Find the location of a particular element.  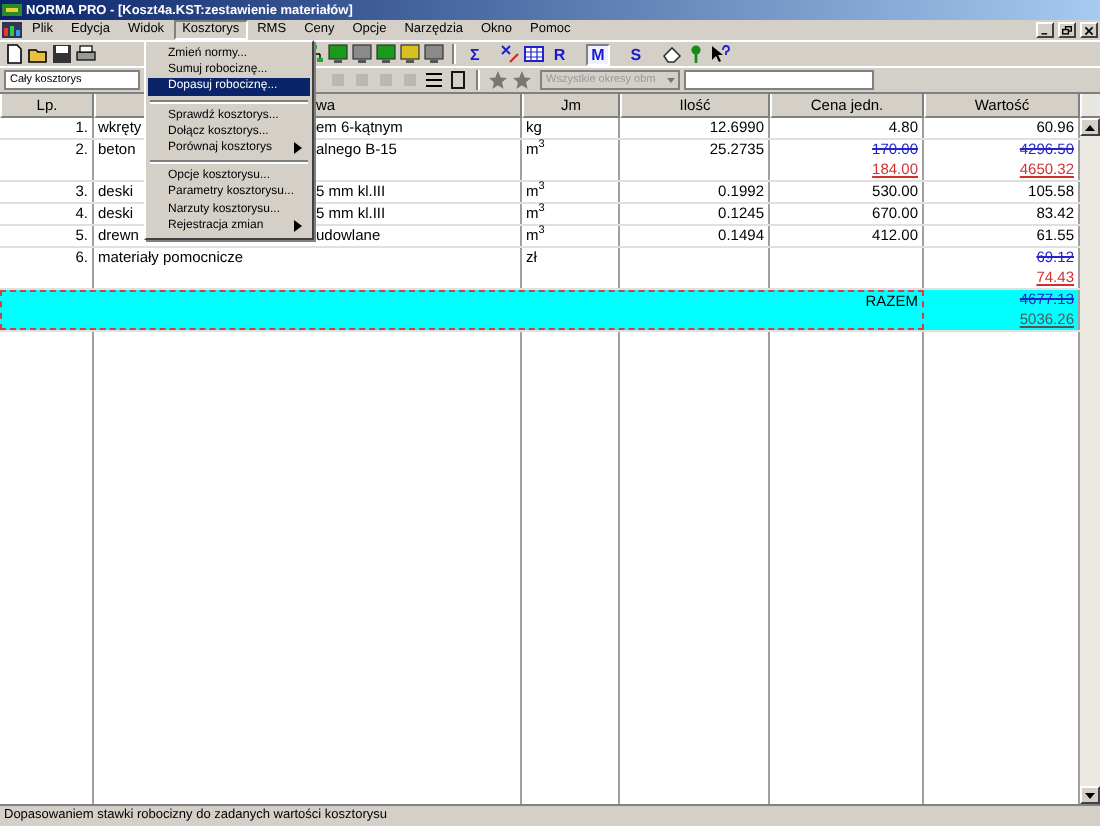

scrollbar is located at coordinates (1090, 461).